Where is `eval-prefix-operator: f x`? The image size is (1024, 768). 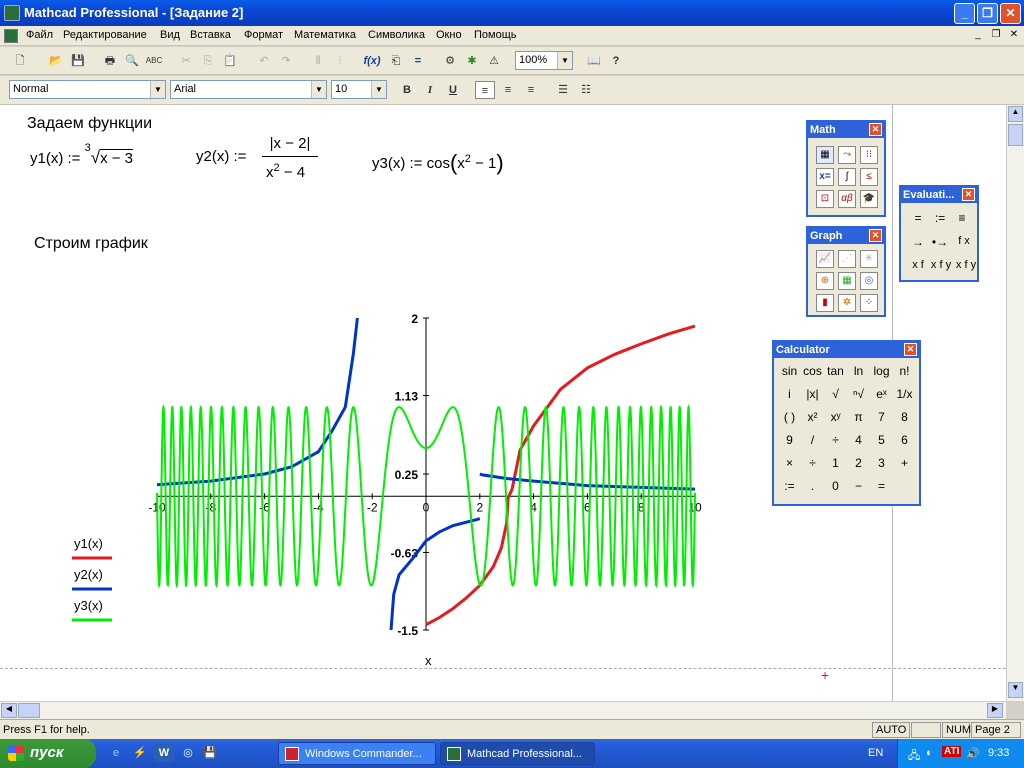
eval-prefix-operator: f x is located at coordinates (964, 241).